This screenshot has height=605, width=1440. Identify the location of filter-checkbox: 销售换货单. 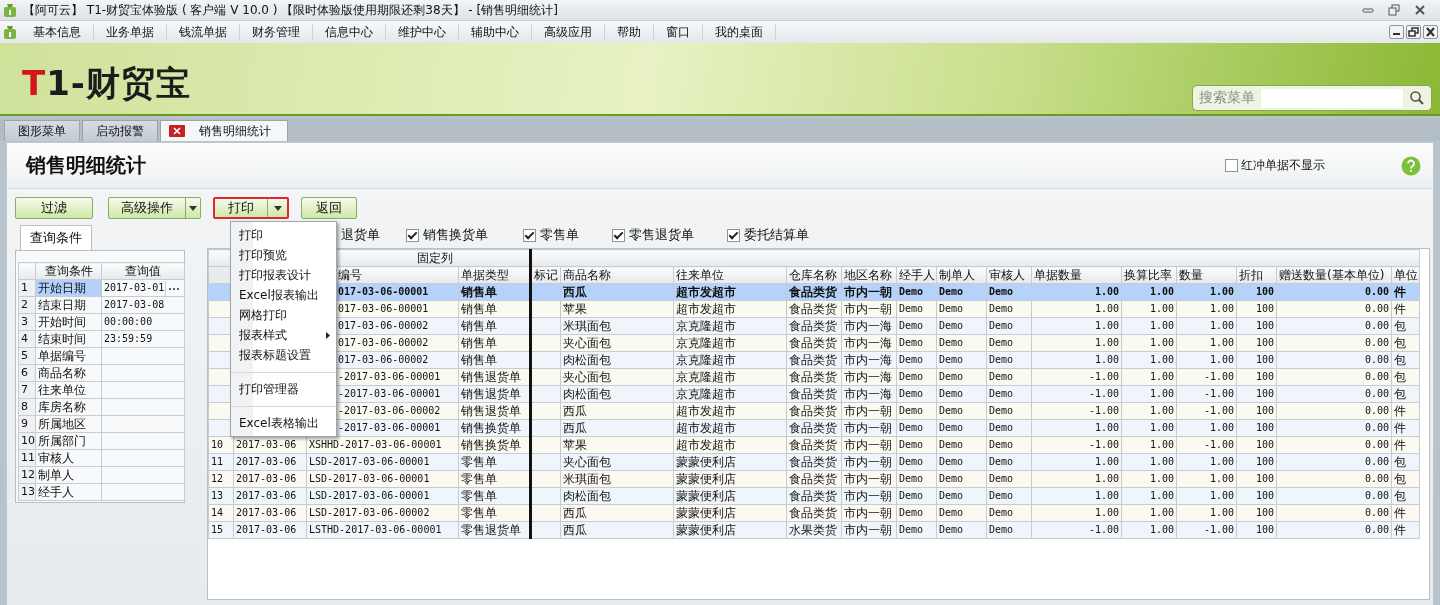
(447, 235).